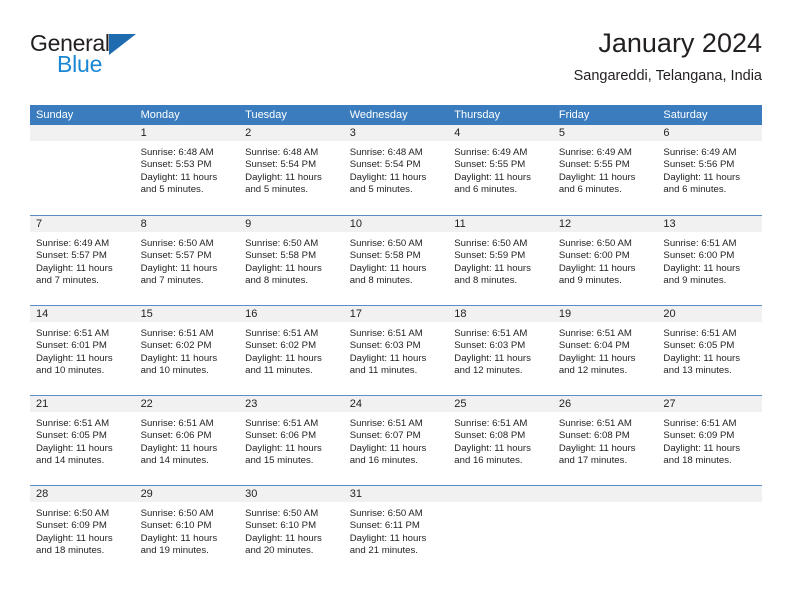 The height and width of the screenshot is (612, 792). I want to click on triangle-icon, so click(122, 44).